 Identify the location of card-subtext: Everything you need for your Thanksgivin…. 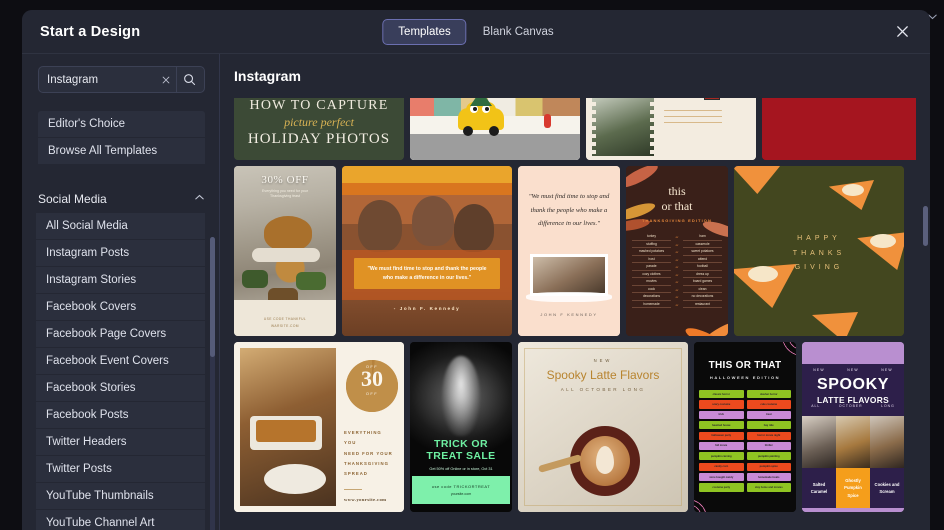
(285, 194).